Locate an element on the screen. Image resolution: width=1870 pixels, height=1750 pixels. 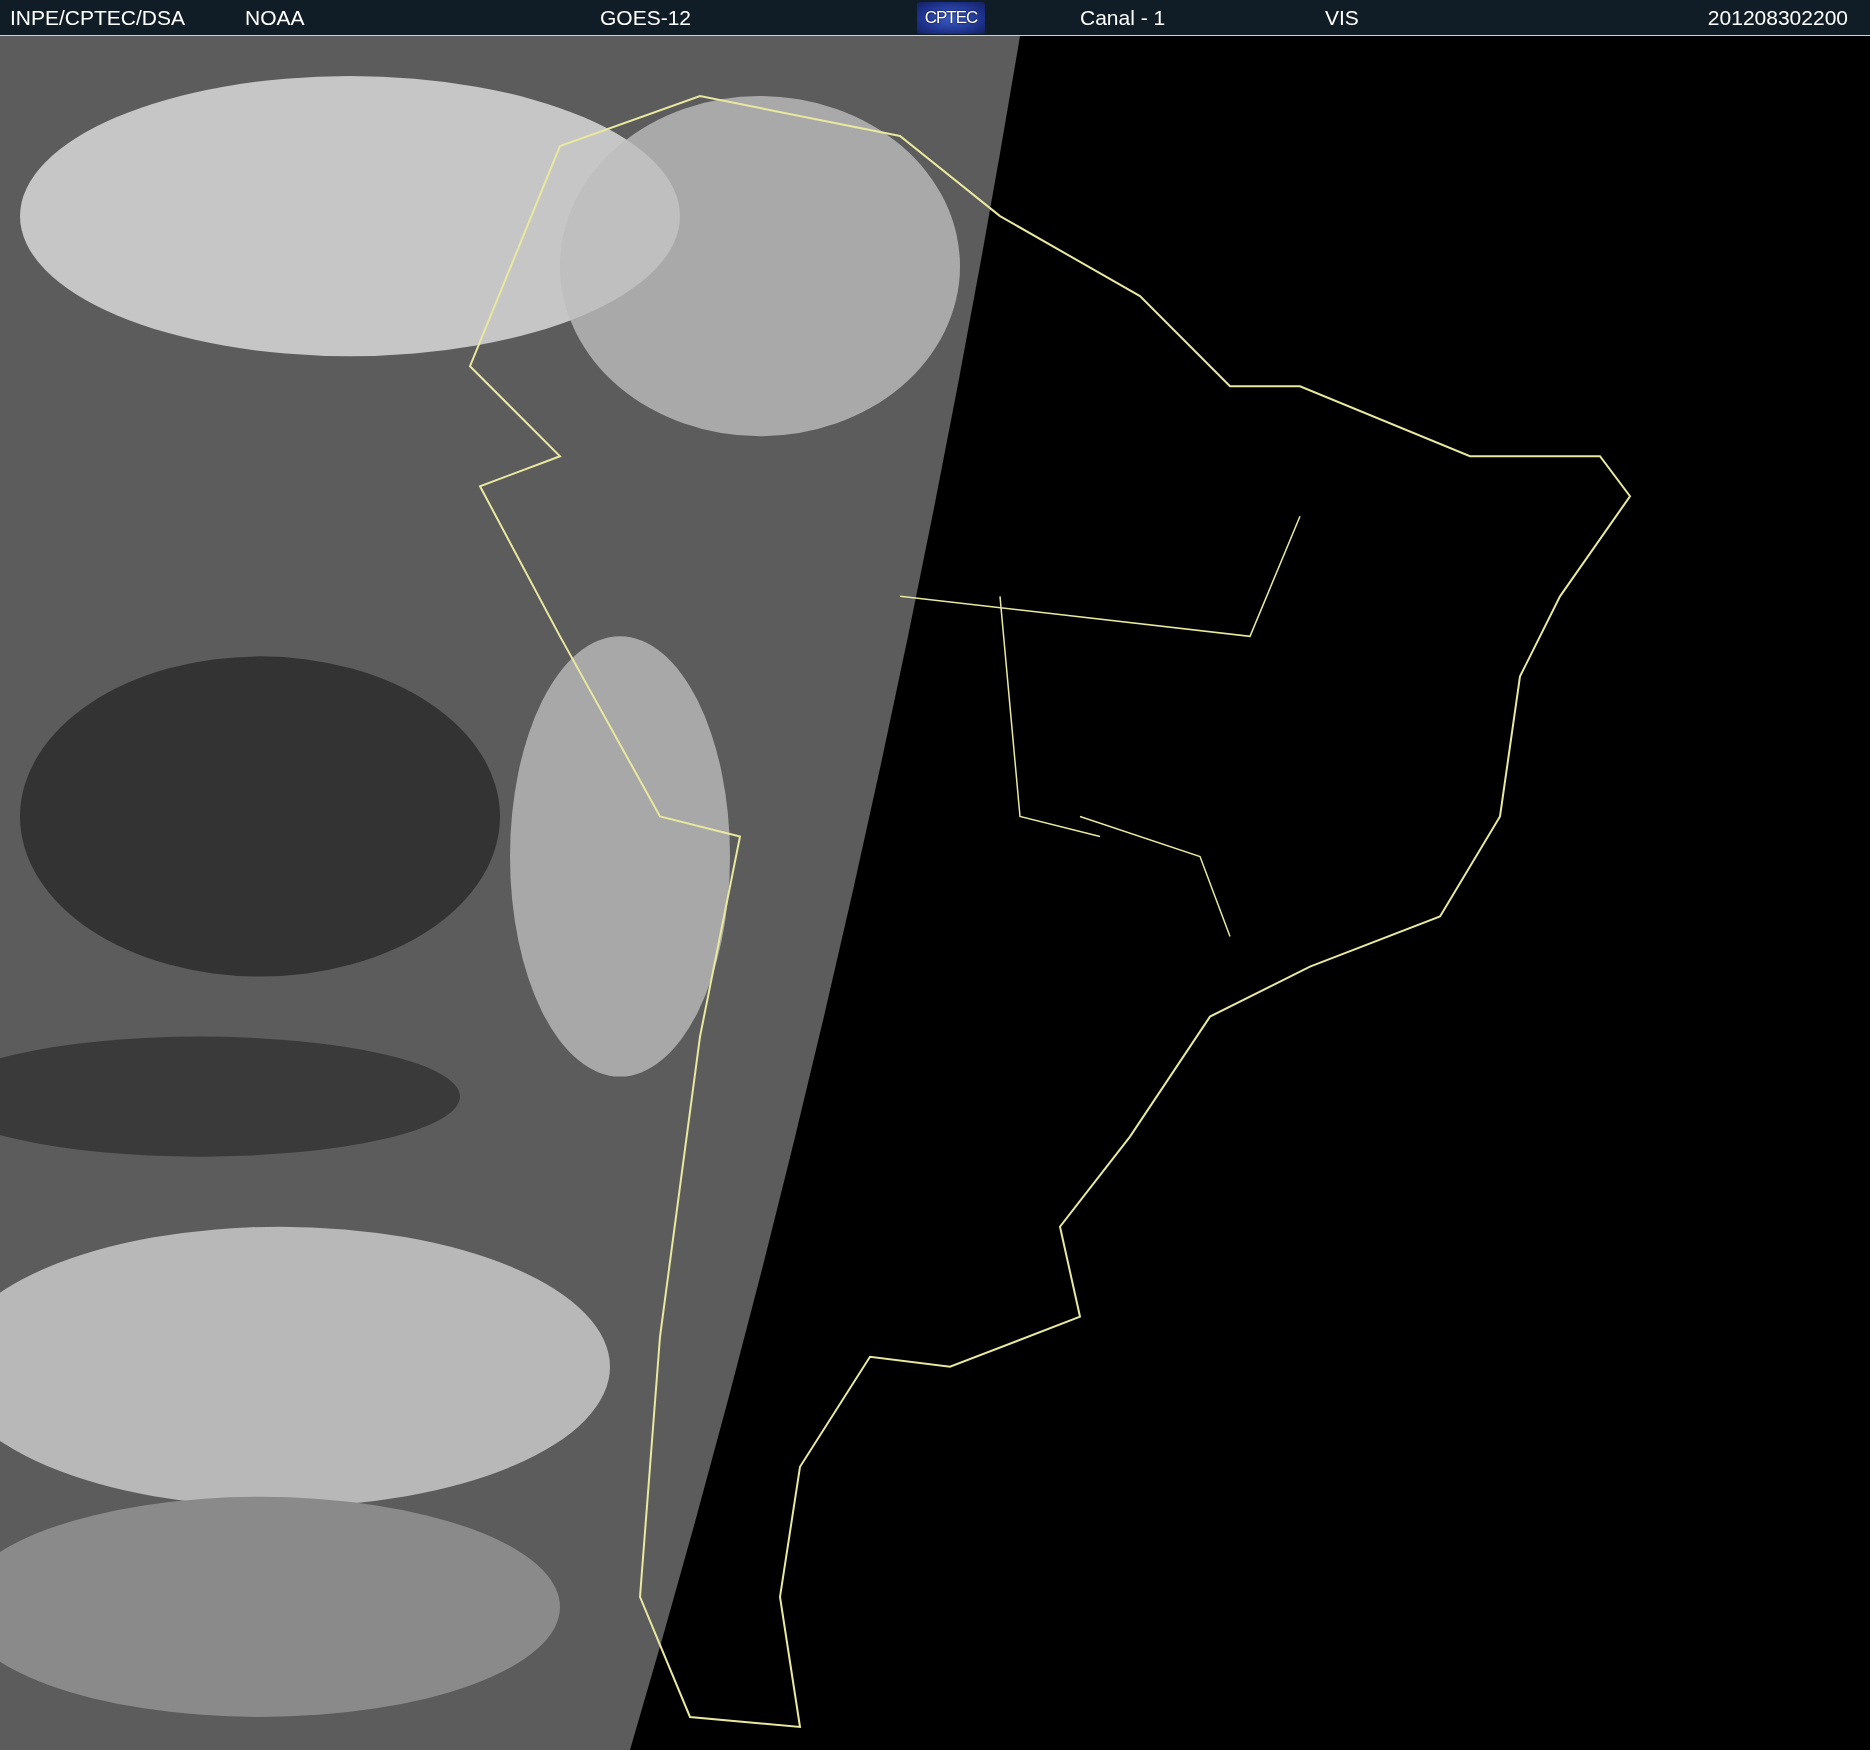
header-label: VIS is located at coordinates (1342, 17).